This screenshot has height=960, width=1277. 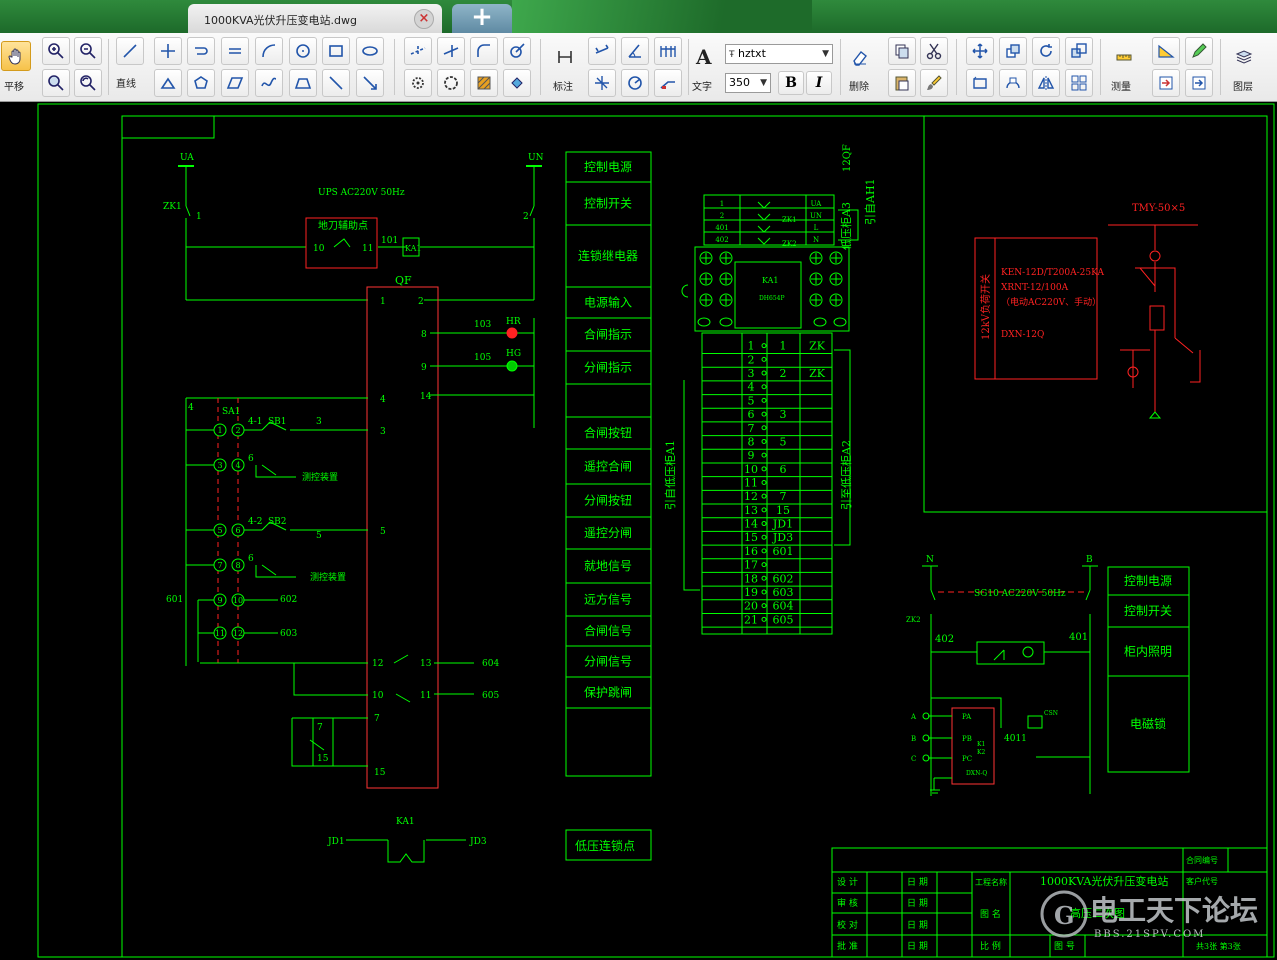 What do you see at coordinates (269, 51) in the screenshot?
I see `arc-button` at bounding box center [269, 51].